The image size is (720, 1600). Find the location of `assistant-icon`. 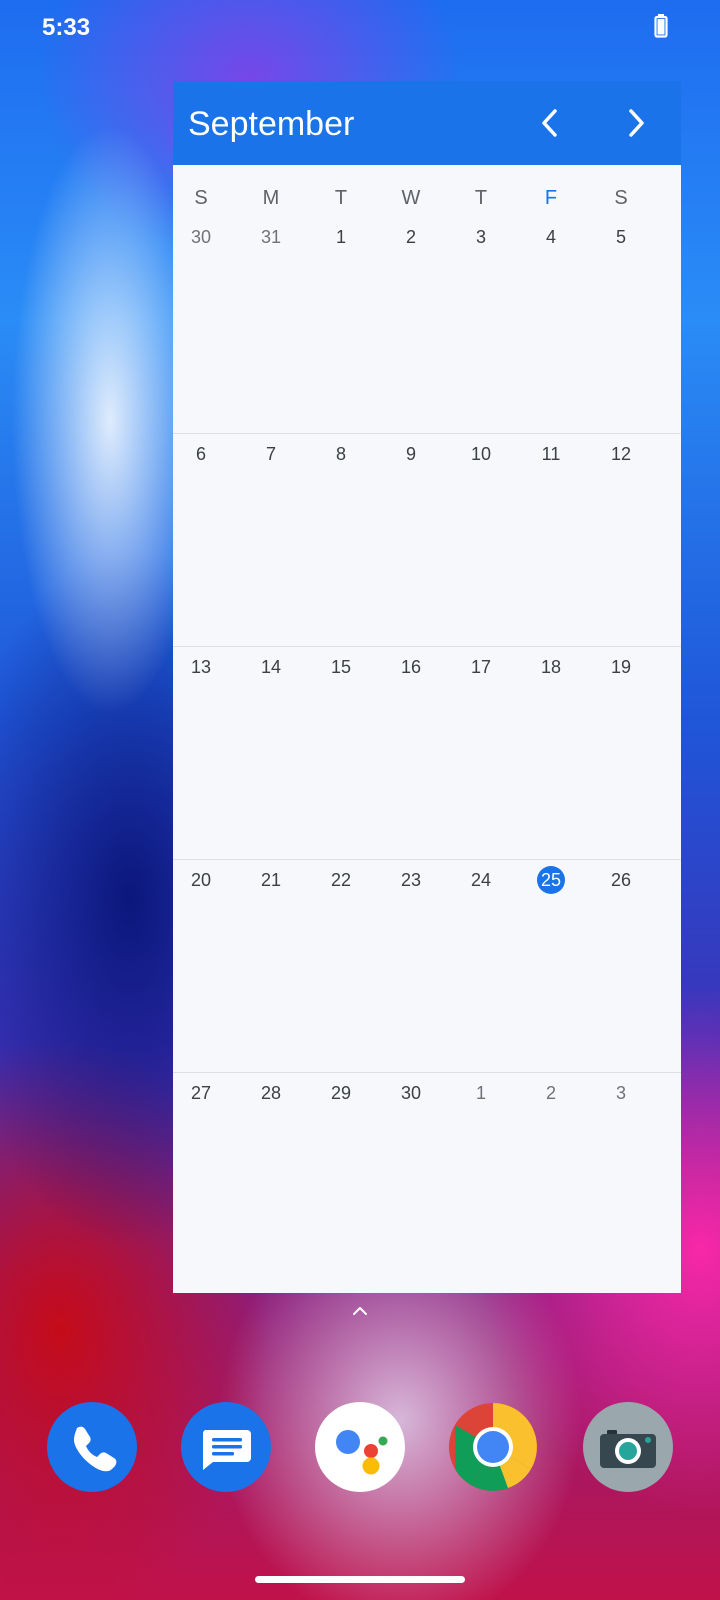

assistant-icon is located at coordinates (362, 1452).